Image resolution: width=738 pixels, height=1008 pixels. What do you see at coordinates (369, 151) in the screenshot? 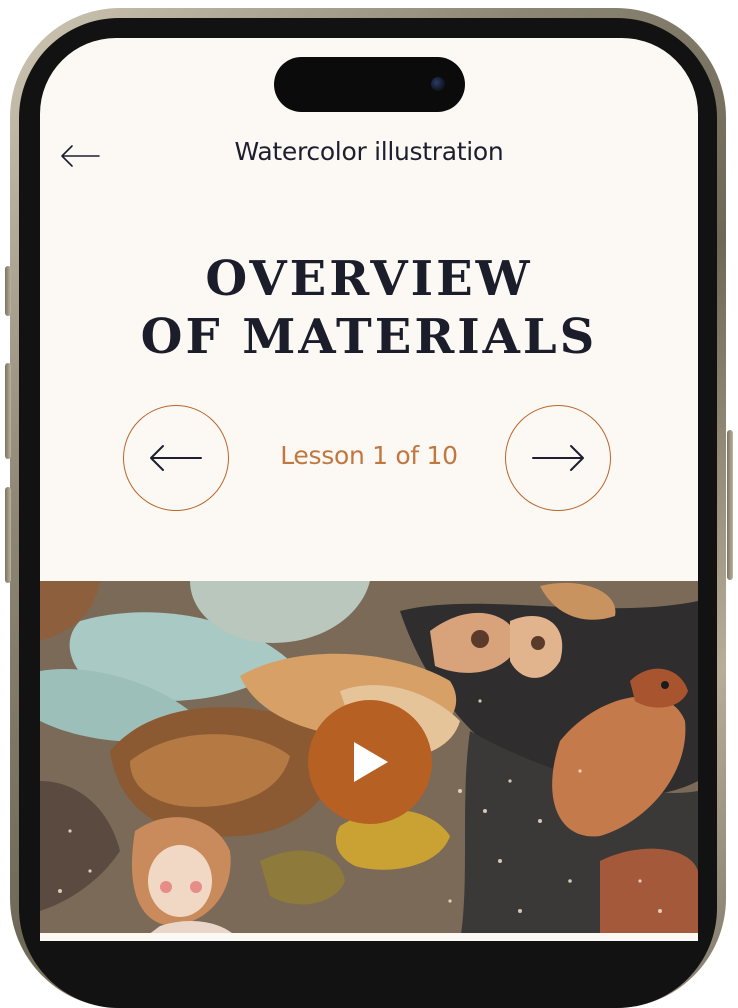
I see `page-title: Watercolor illustration` at bounding box center [369, 151].